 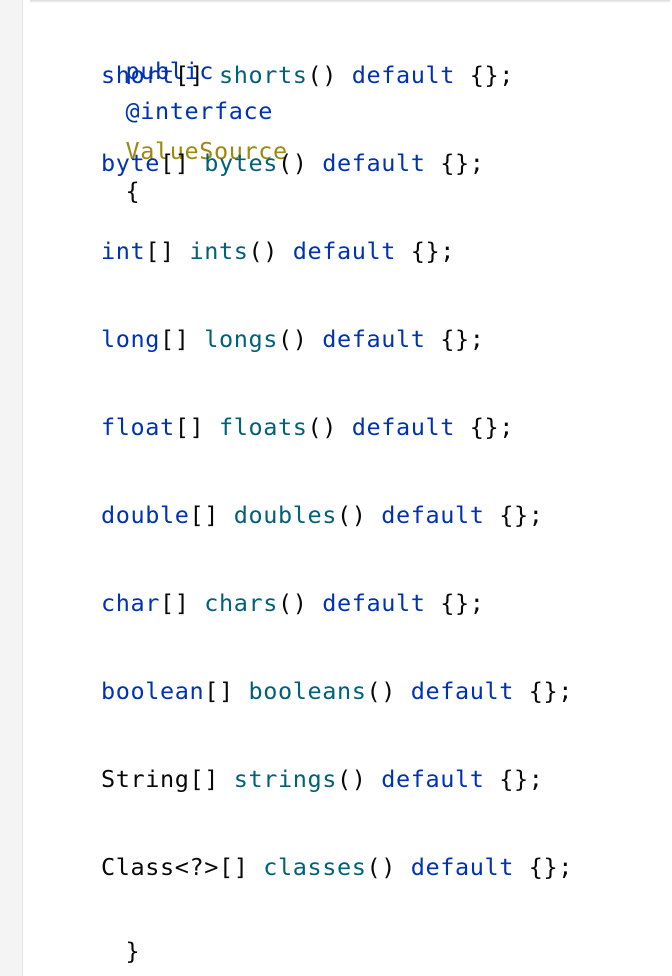 What do you see at coordinates (199, 111) in the screenshot?
I see `interface-keyword: @interface` at bounding box center [199, 111].